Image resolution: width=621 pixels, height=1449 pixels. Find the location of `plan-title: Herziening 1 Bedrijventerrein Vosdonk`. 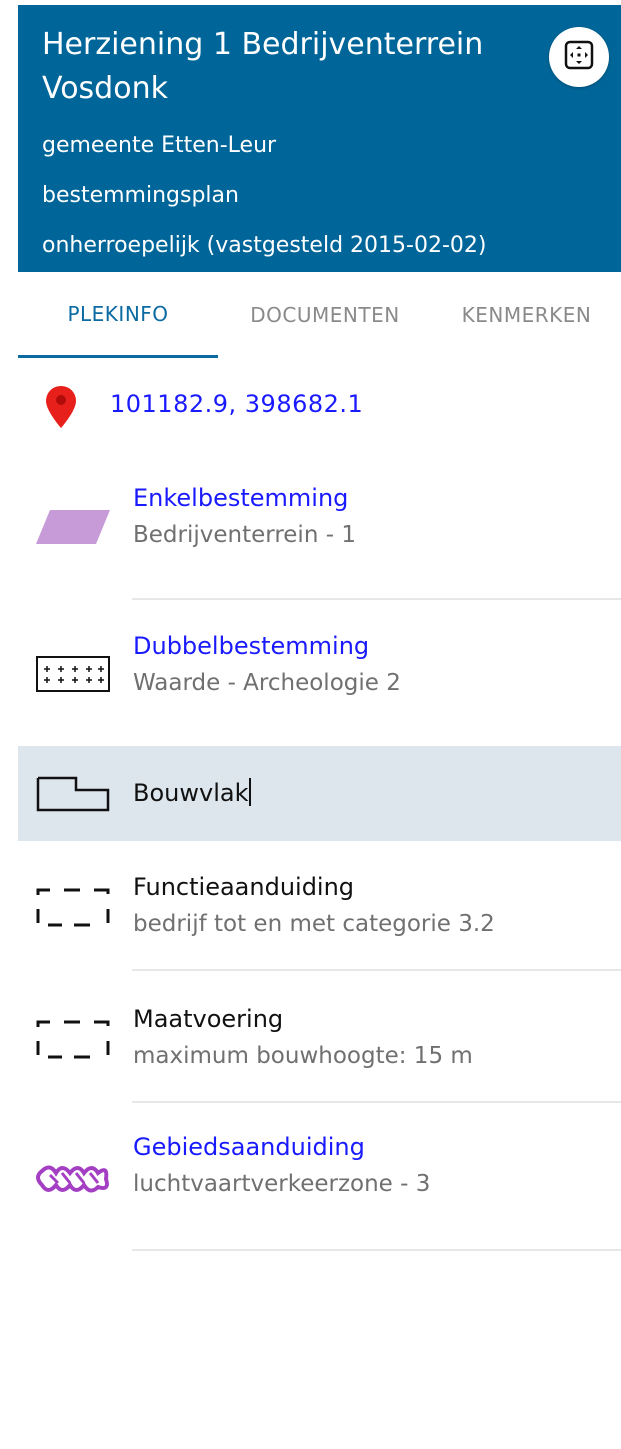

plan-title: Herziening 1 Bedrijventerrein Vosdonk is located at coordinates (263, 66).